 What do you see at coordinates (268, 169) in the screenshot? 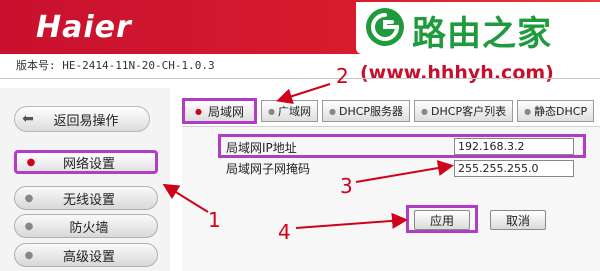
I see `lan-subnet-mask-label: 局域网子网掩码` at bounding box center [268, 169].